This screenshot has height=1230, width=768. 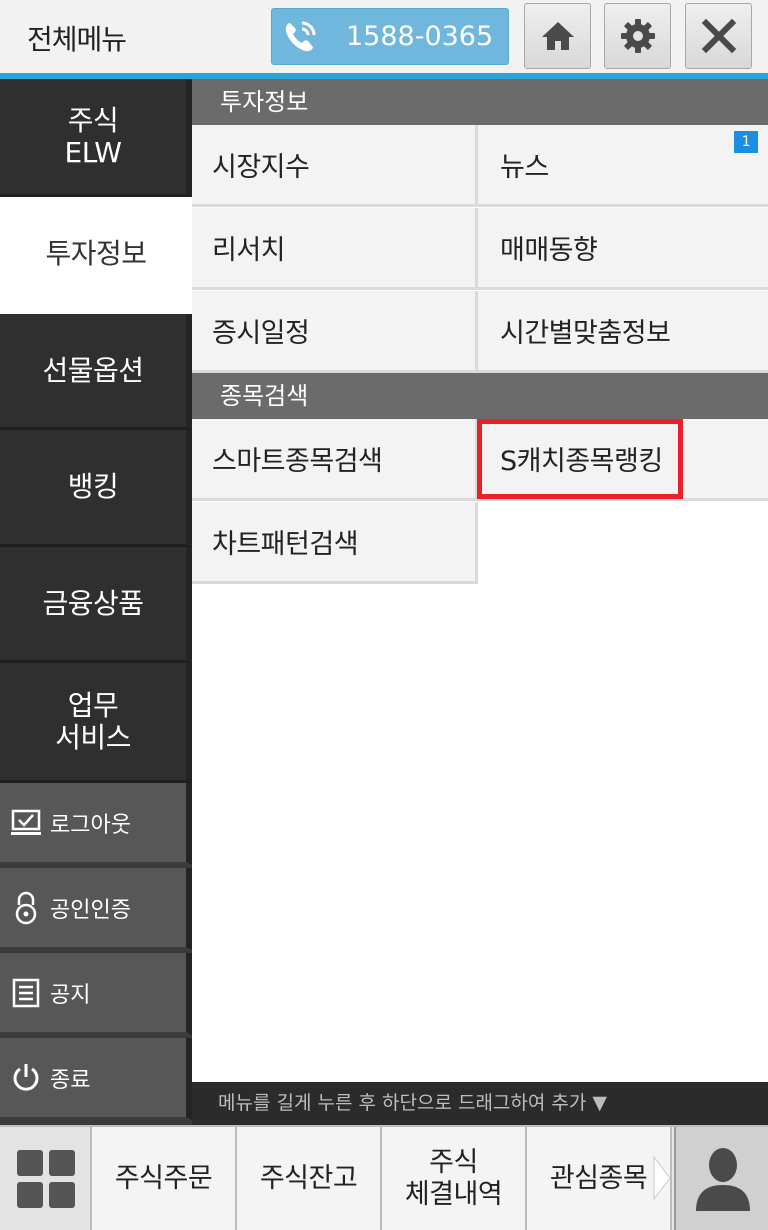 I want to click on menu-grid-button, so click(x=46, y=1178).